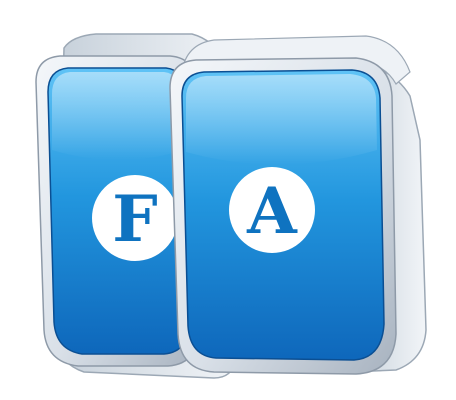 The height and width of the screenshot is (400, 456). Describe the element at coordinates (272, 211) in the screenshot. I see `letter-a: A` at that location.